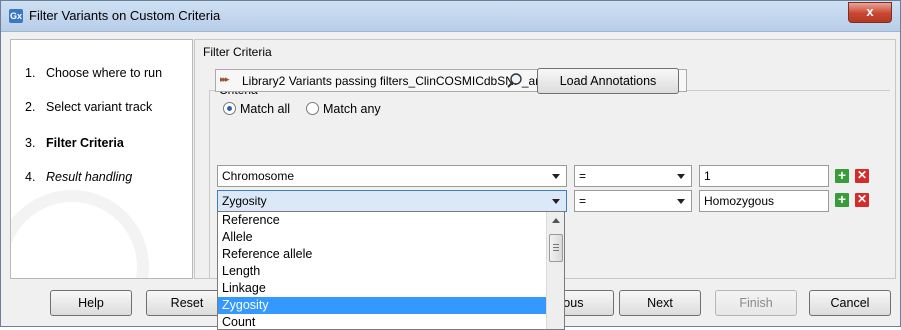  Describe the element at coordinates (89, 177) in the screenshot. I see `step-label: Result handling` at that location.